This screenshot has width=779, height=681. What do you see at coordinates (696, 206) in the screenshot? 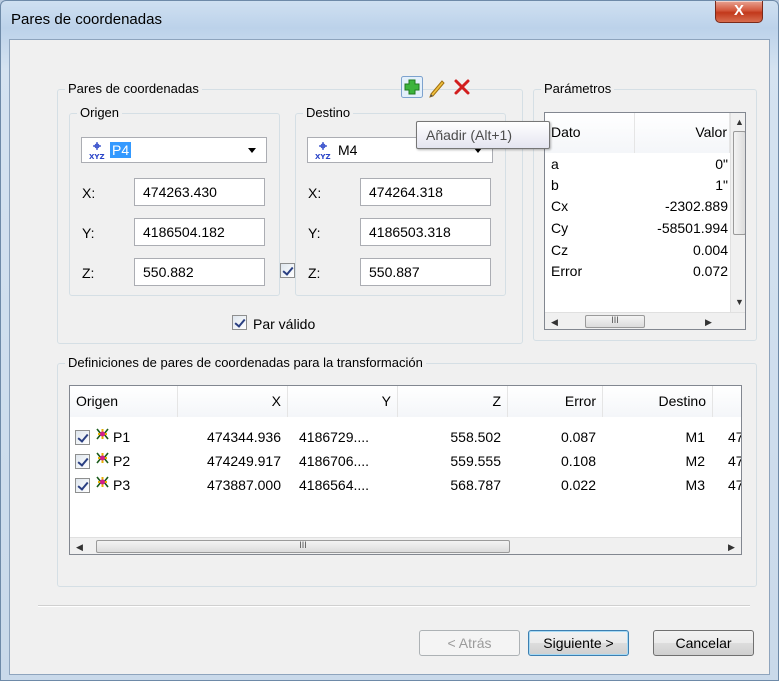
I see `param-value: -2302.889` at bounding box center [696, 206].